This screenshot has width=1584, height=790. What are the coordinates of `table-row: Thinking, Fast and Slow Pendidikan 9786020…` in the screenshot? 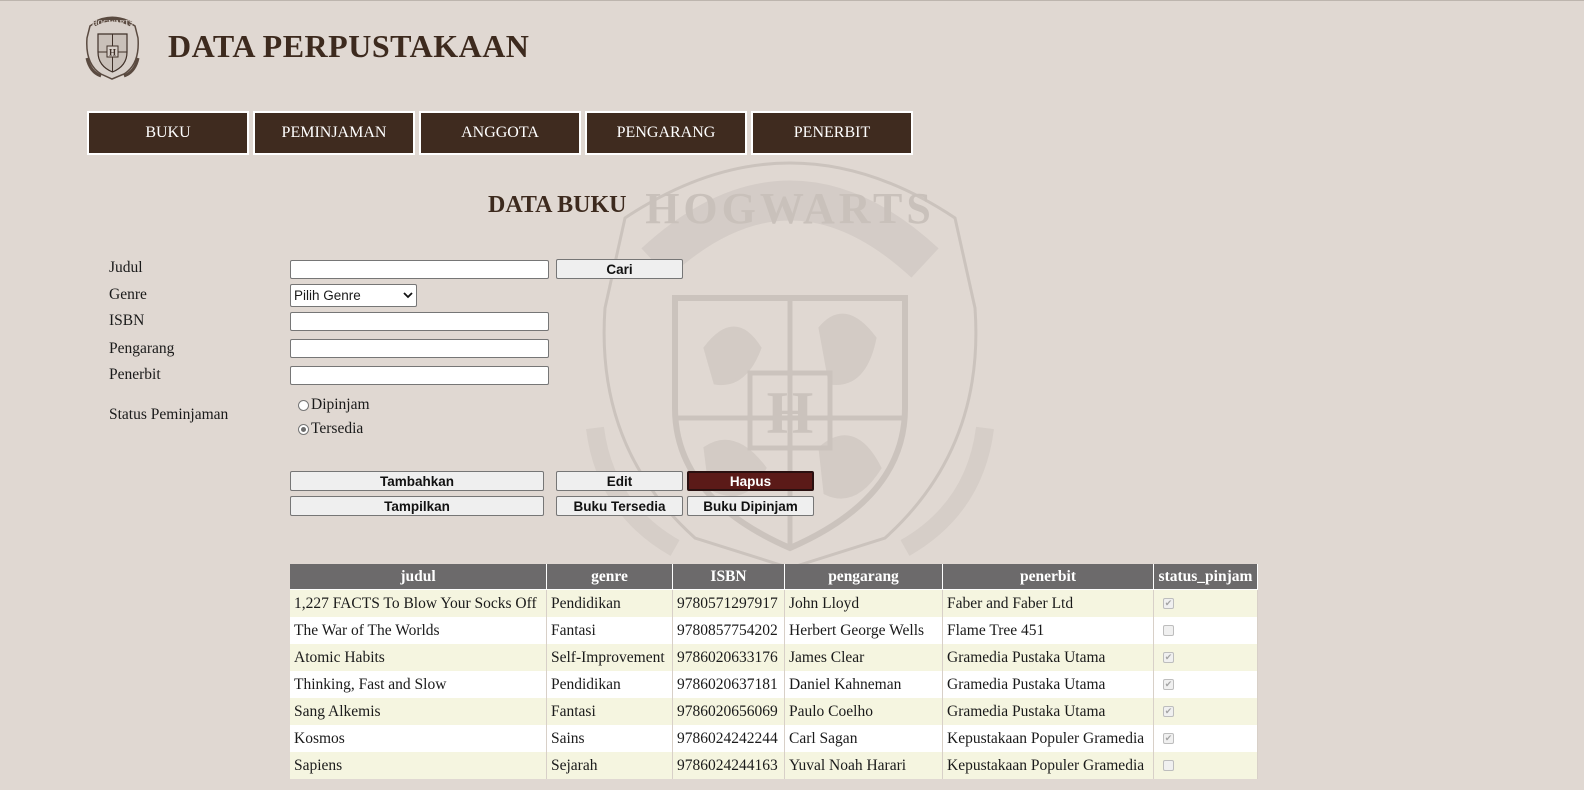 It's located at (774, 684).